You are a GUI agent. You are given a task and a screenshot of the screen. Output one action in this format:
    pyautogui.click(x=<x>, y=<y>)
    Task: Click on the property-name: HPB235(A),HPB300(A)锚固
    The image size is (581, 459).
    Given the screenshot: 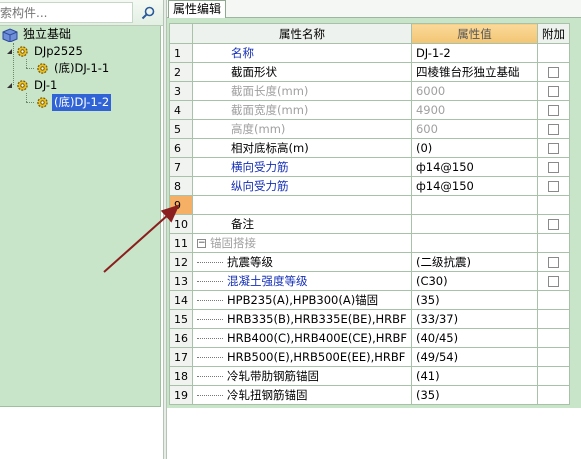 What is the action you would take?
    pyautogui.click(x=302, y=300)
    